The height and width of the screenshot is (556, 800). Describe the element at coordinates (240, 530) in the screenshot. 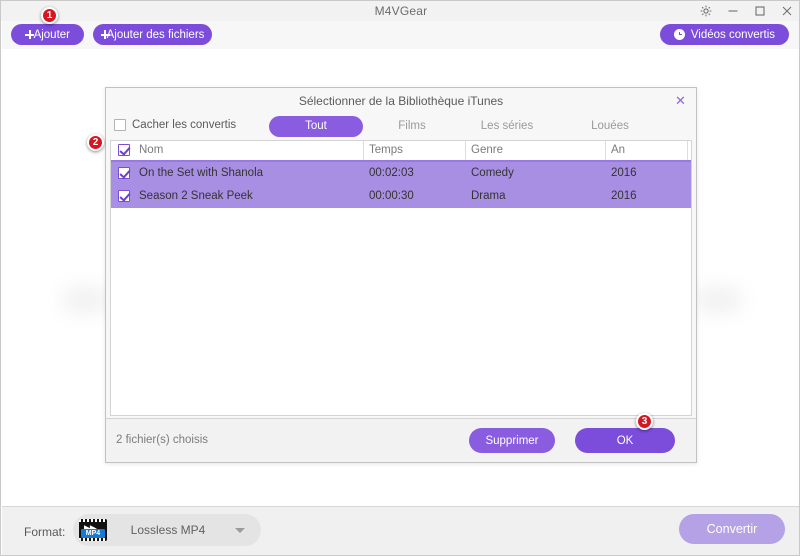

I see `chevron-down-icon` at that location.